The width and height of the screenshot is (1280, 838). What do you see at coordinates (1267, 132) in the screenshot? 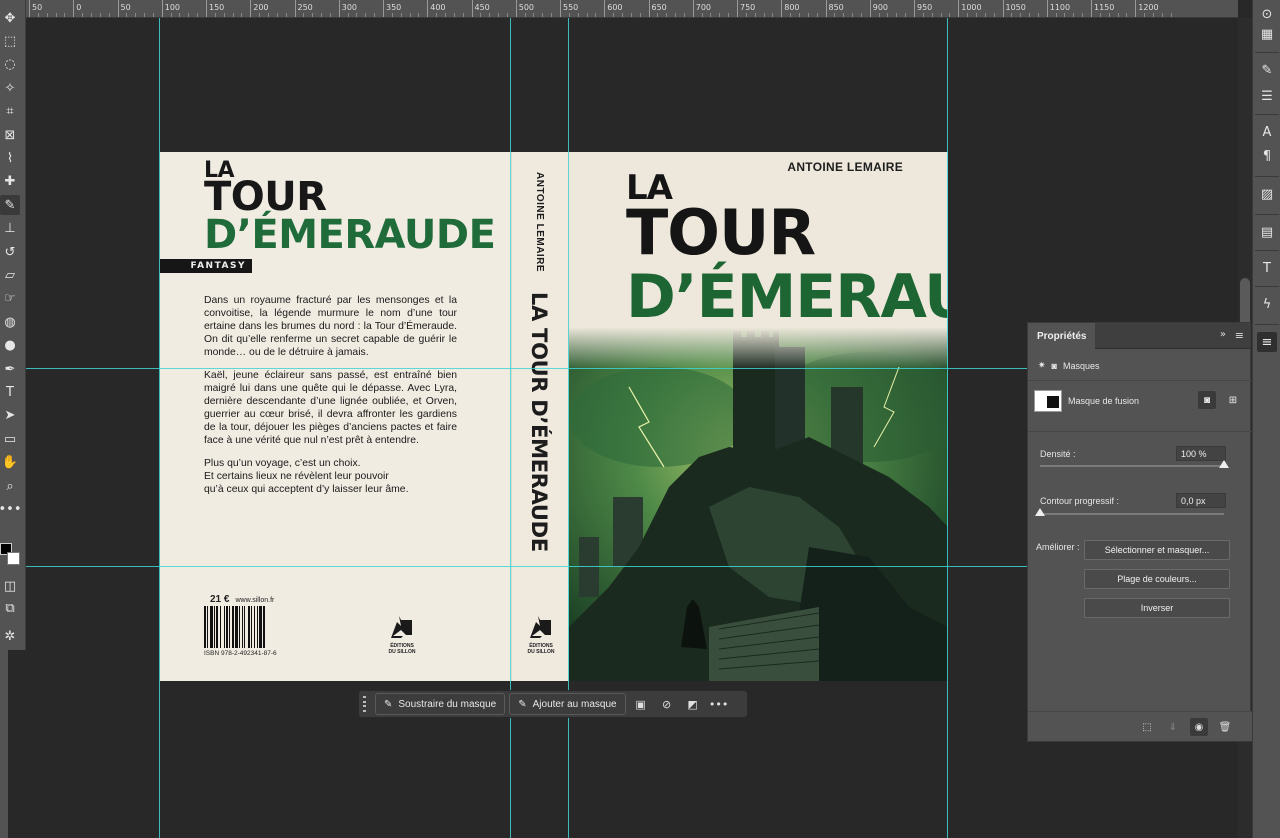
I see `character-icon: A` at bounding box center [1267, 132].